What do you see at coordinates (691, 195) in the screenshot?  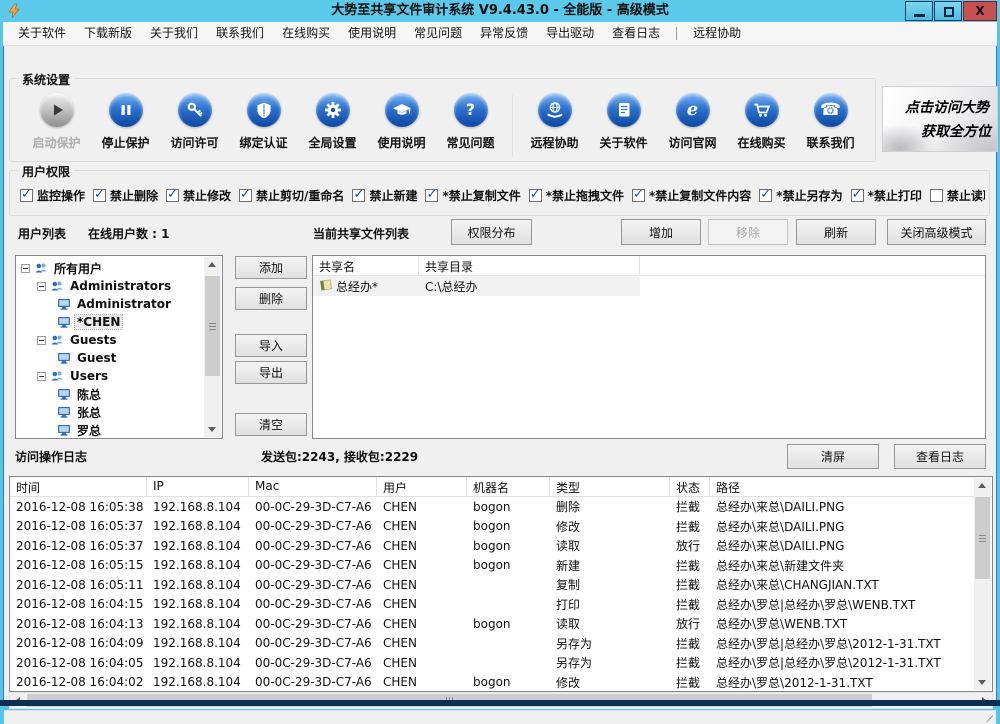 I see `checkbox-no-copy-content: *禁止复制文件内容` at bounding box center [691, 195].